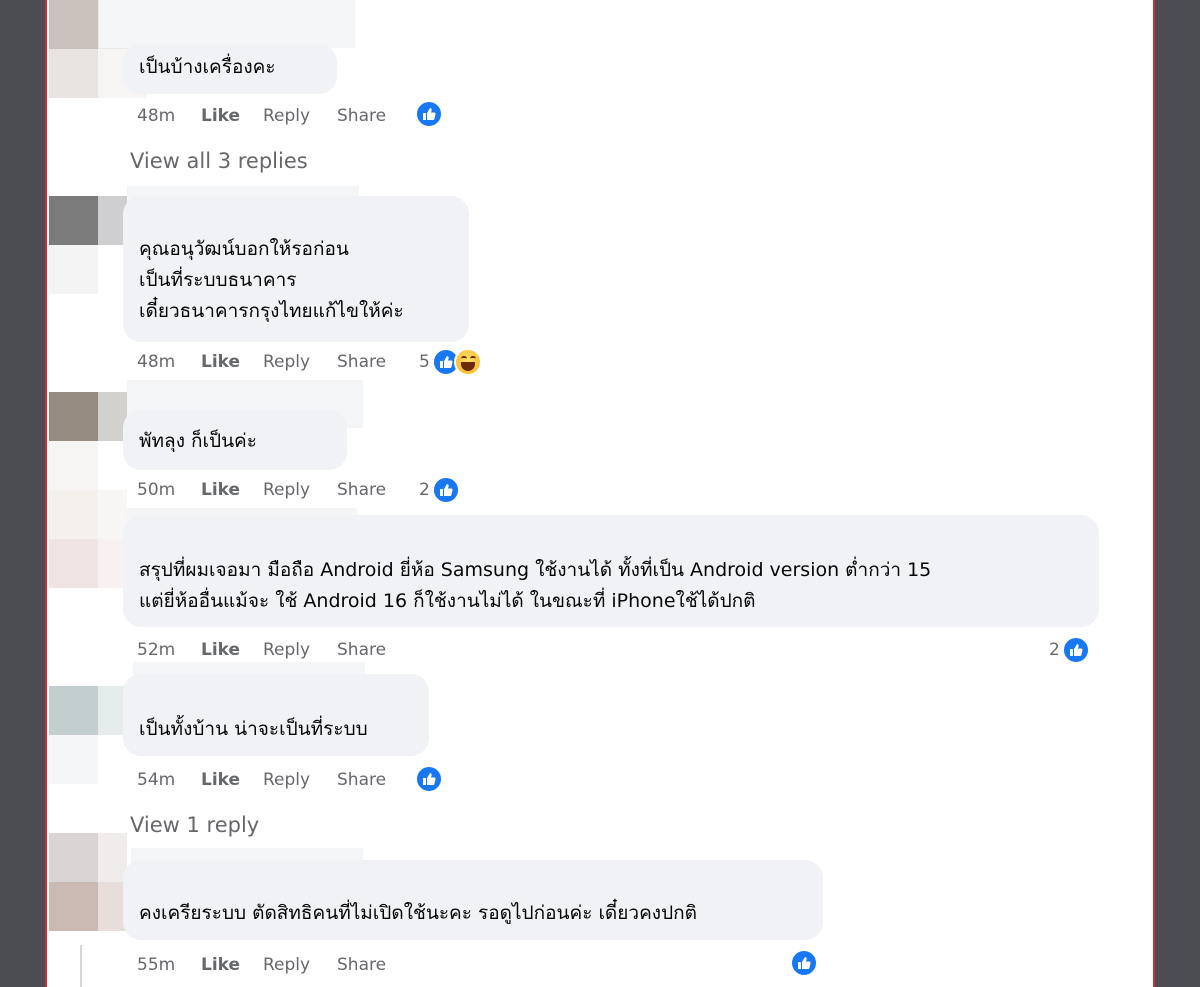 This screenshot has height=987, width=1200. I want to click on comment-actions: 52m Like Reply Share, so click(261, 650).